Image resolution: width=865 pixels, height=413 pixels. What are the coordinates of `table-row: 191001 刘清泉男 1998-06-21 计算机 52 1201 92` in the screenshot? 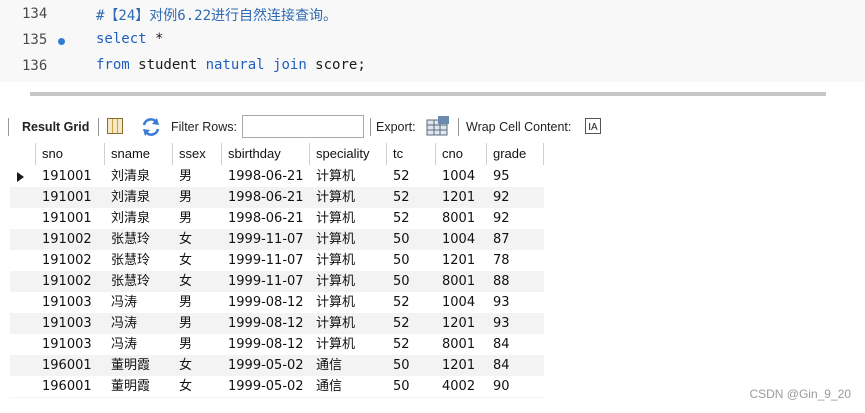 It's located at (277, 197).